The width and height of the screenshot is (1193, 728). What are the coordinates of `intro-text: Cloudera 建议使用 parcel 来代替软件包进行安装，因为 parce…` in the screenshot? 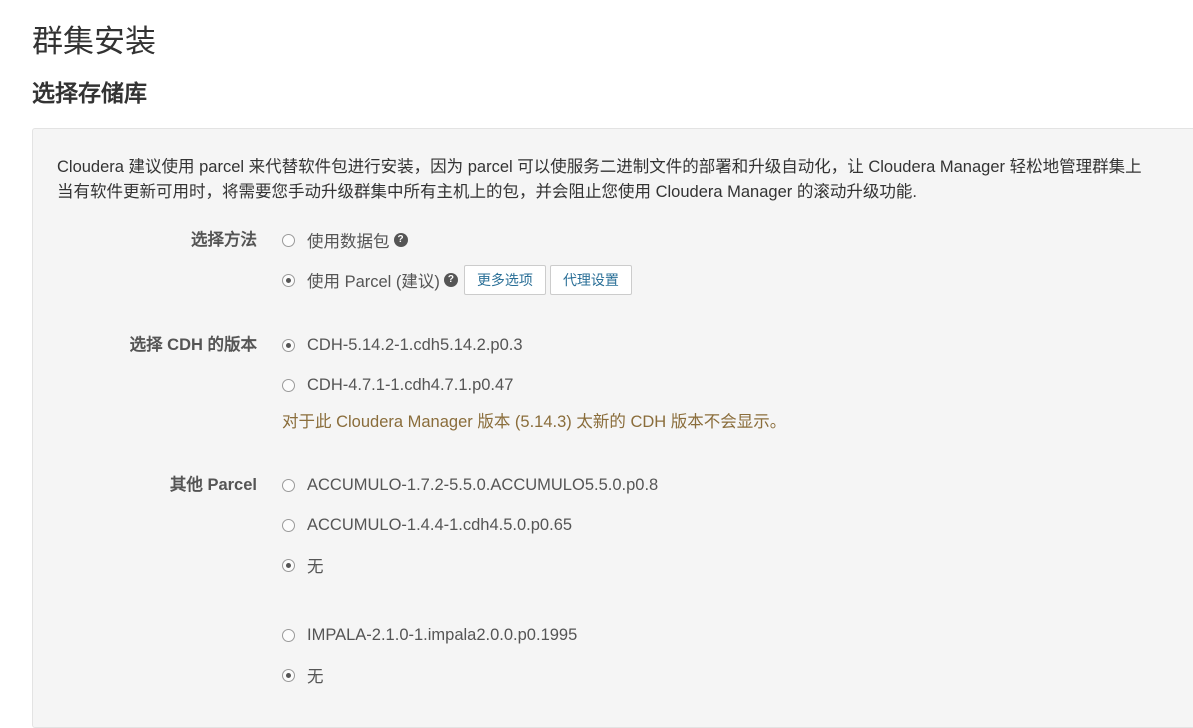 It's located at (599, 179).